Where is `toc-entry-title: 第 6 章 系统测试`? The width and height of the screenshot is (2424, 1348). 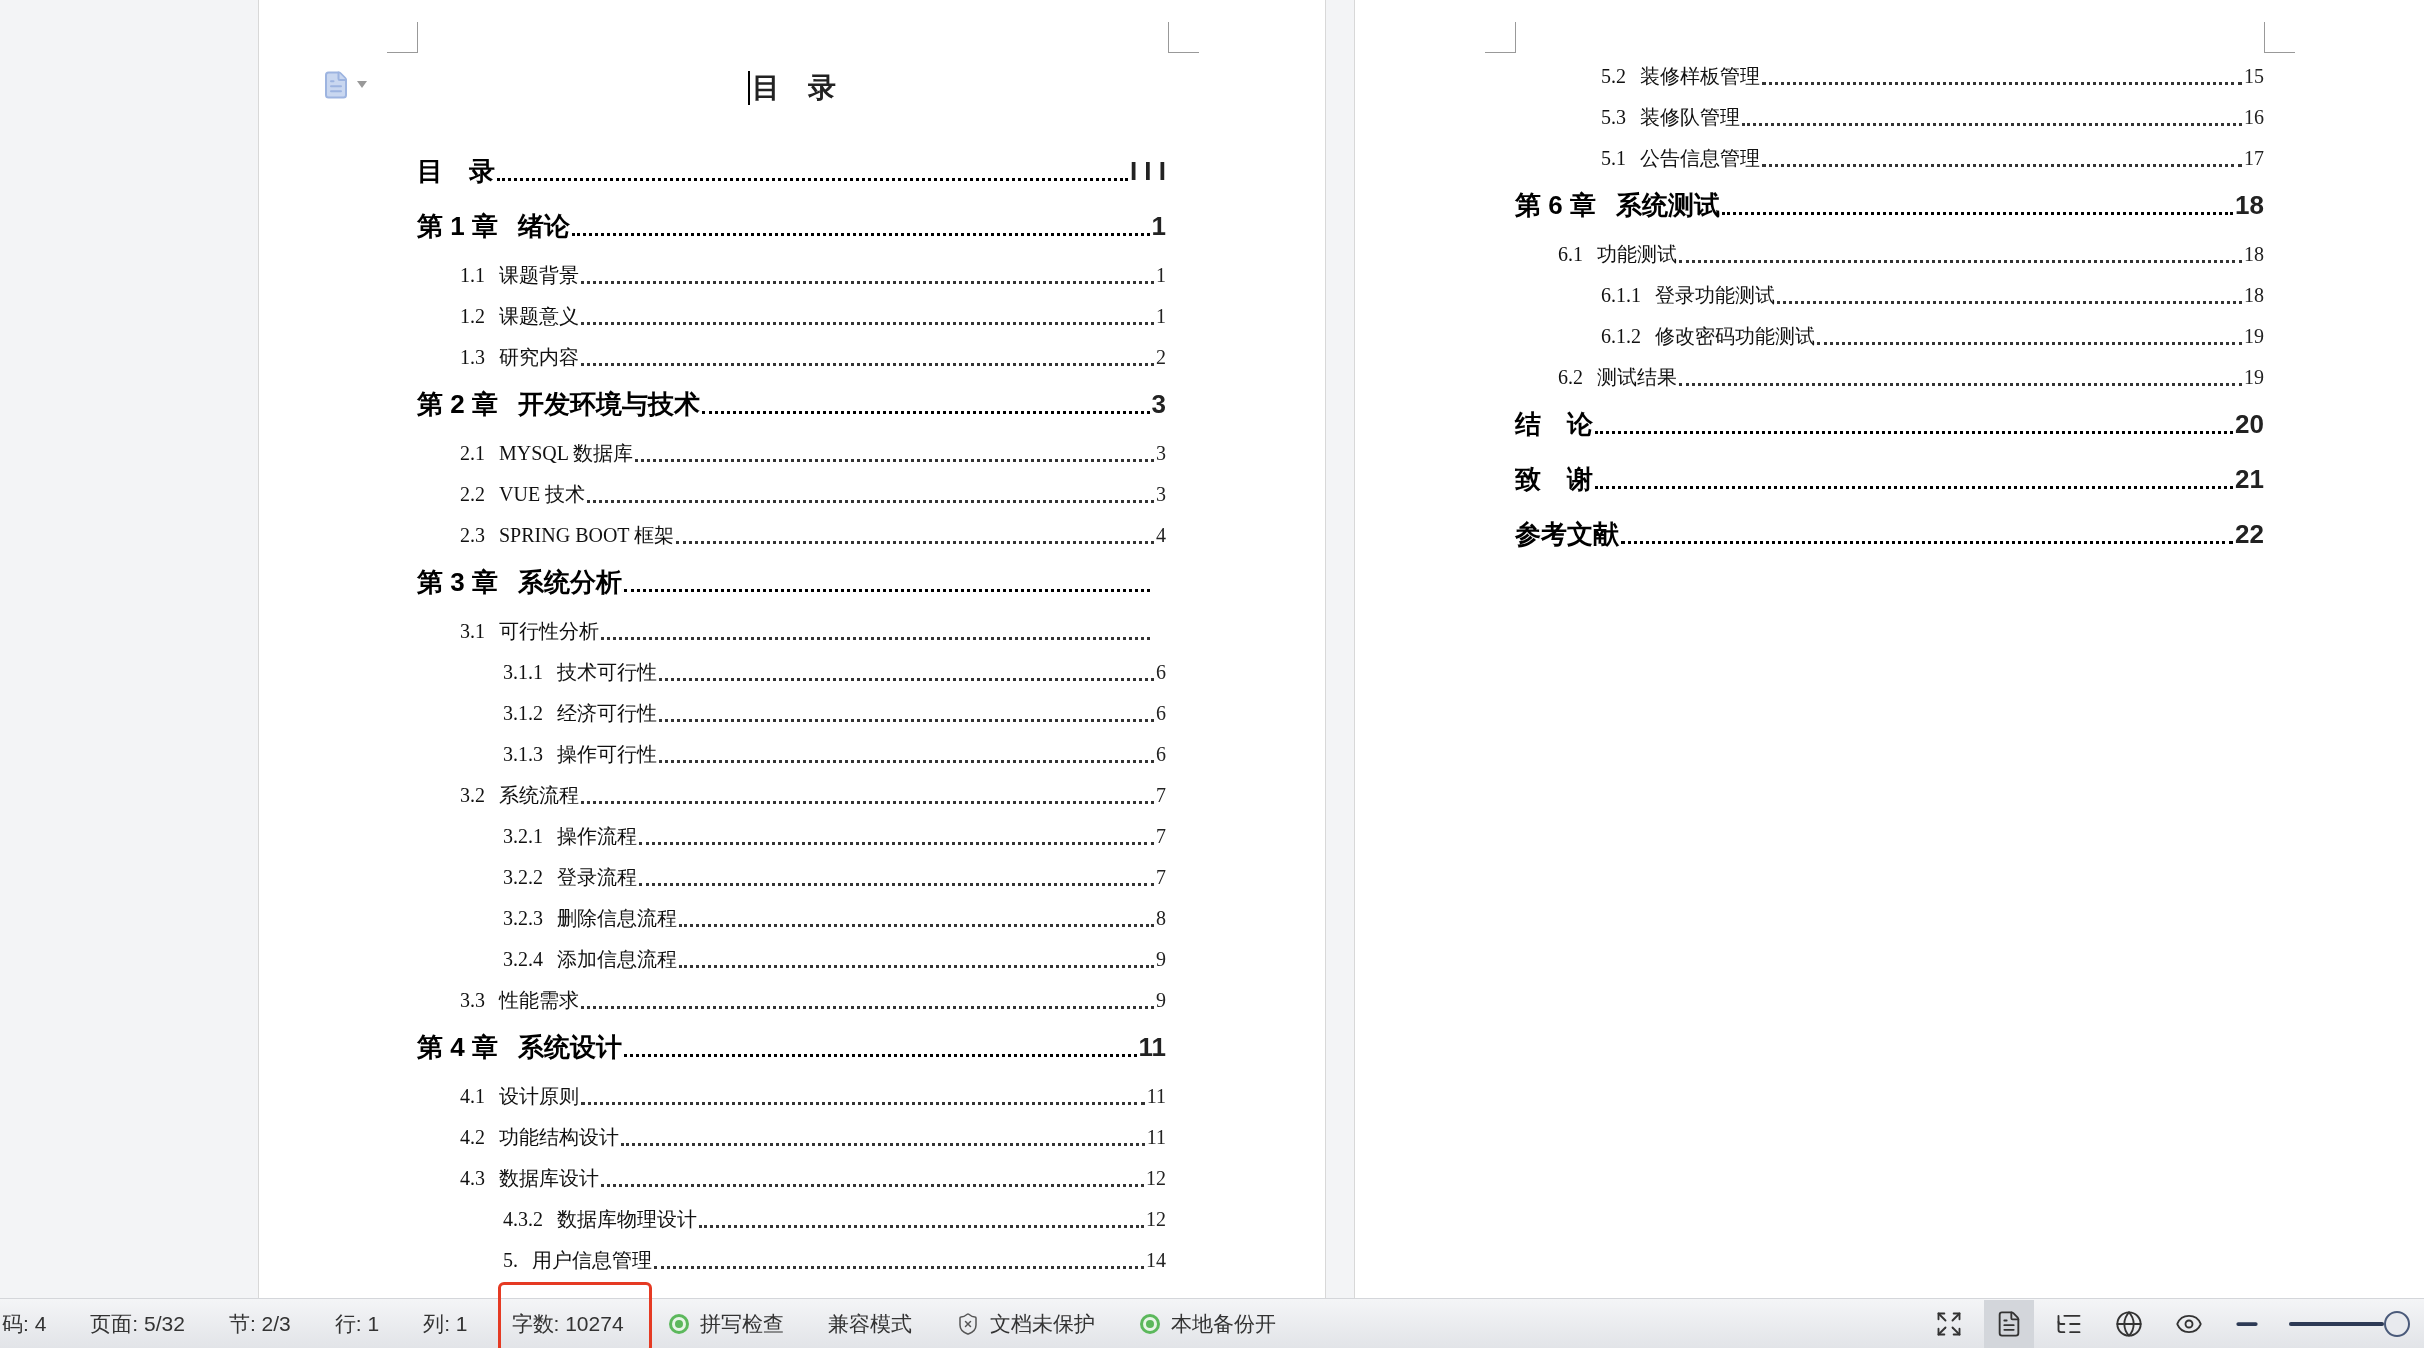 toc-entry-title: 第 6 章 系统测试 is located at coordinates (1617, 205).